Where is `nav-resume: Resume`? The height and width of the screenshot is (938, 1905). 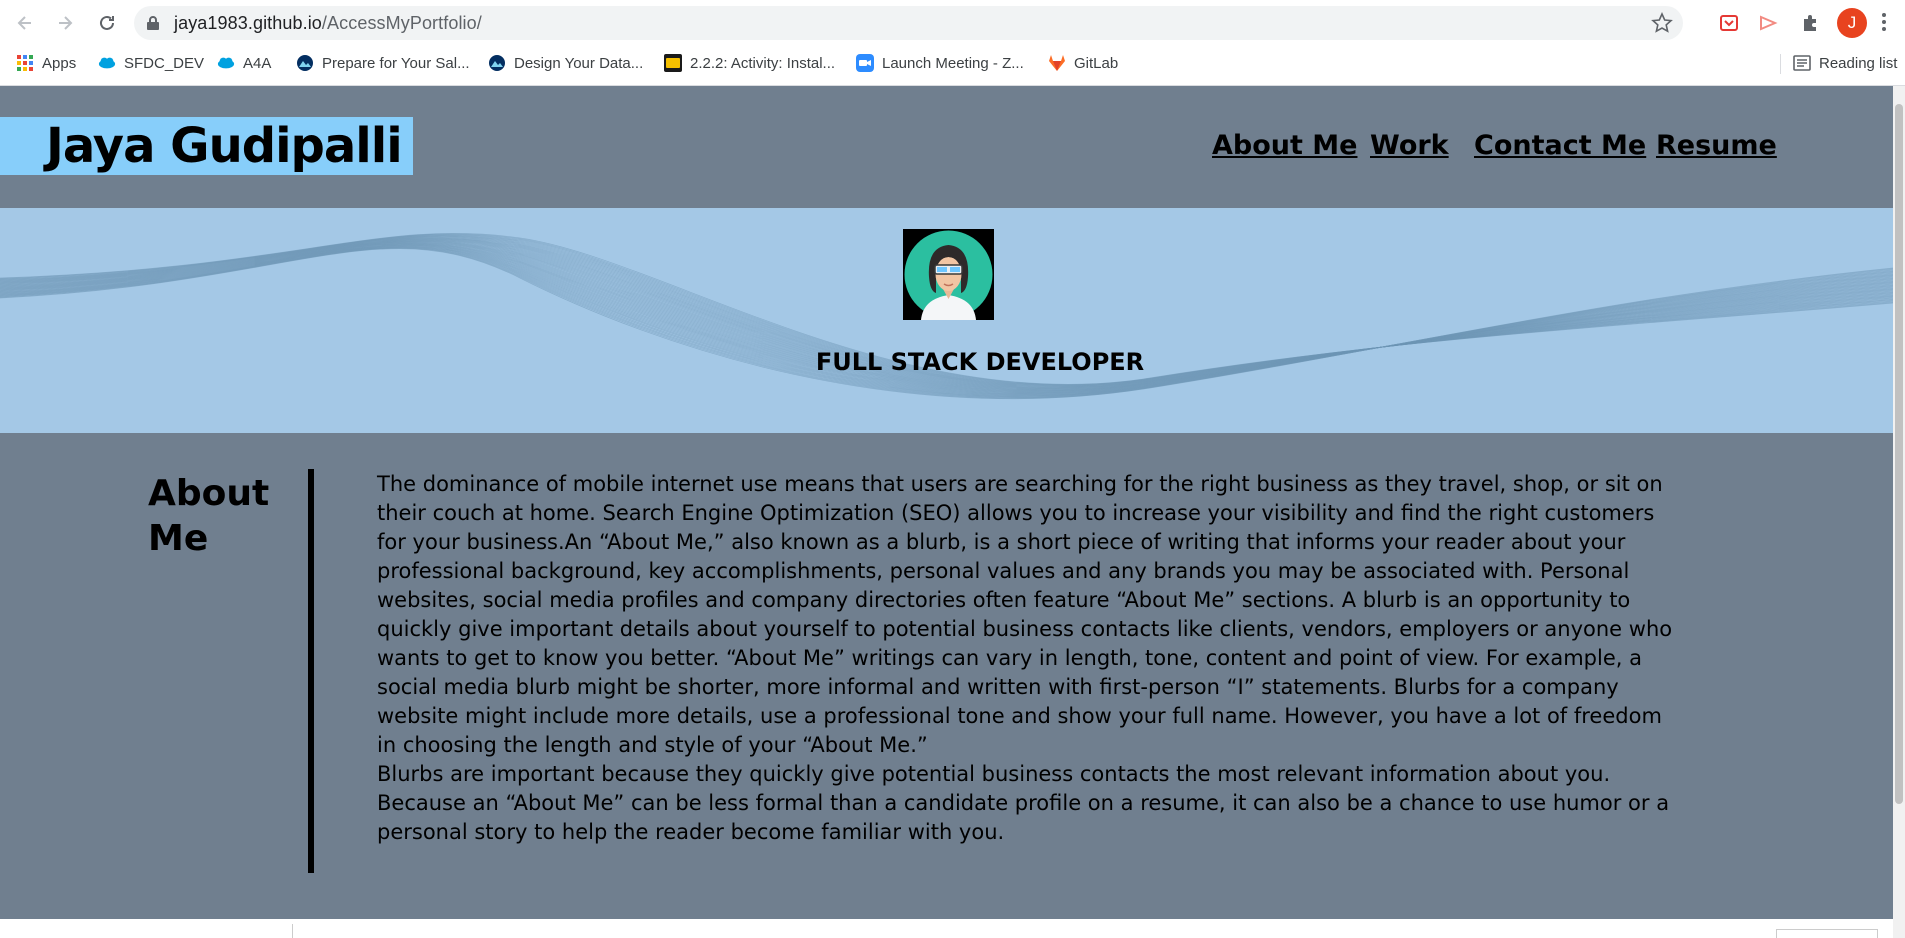 nav-resume: Resume is located at coordinates (1716, 145).